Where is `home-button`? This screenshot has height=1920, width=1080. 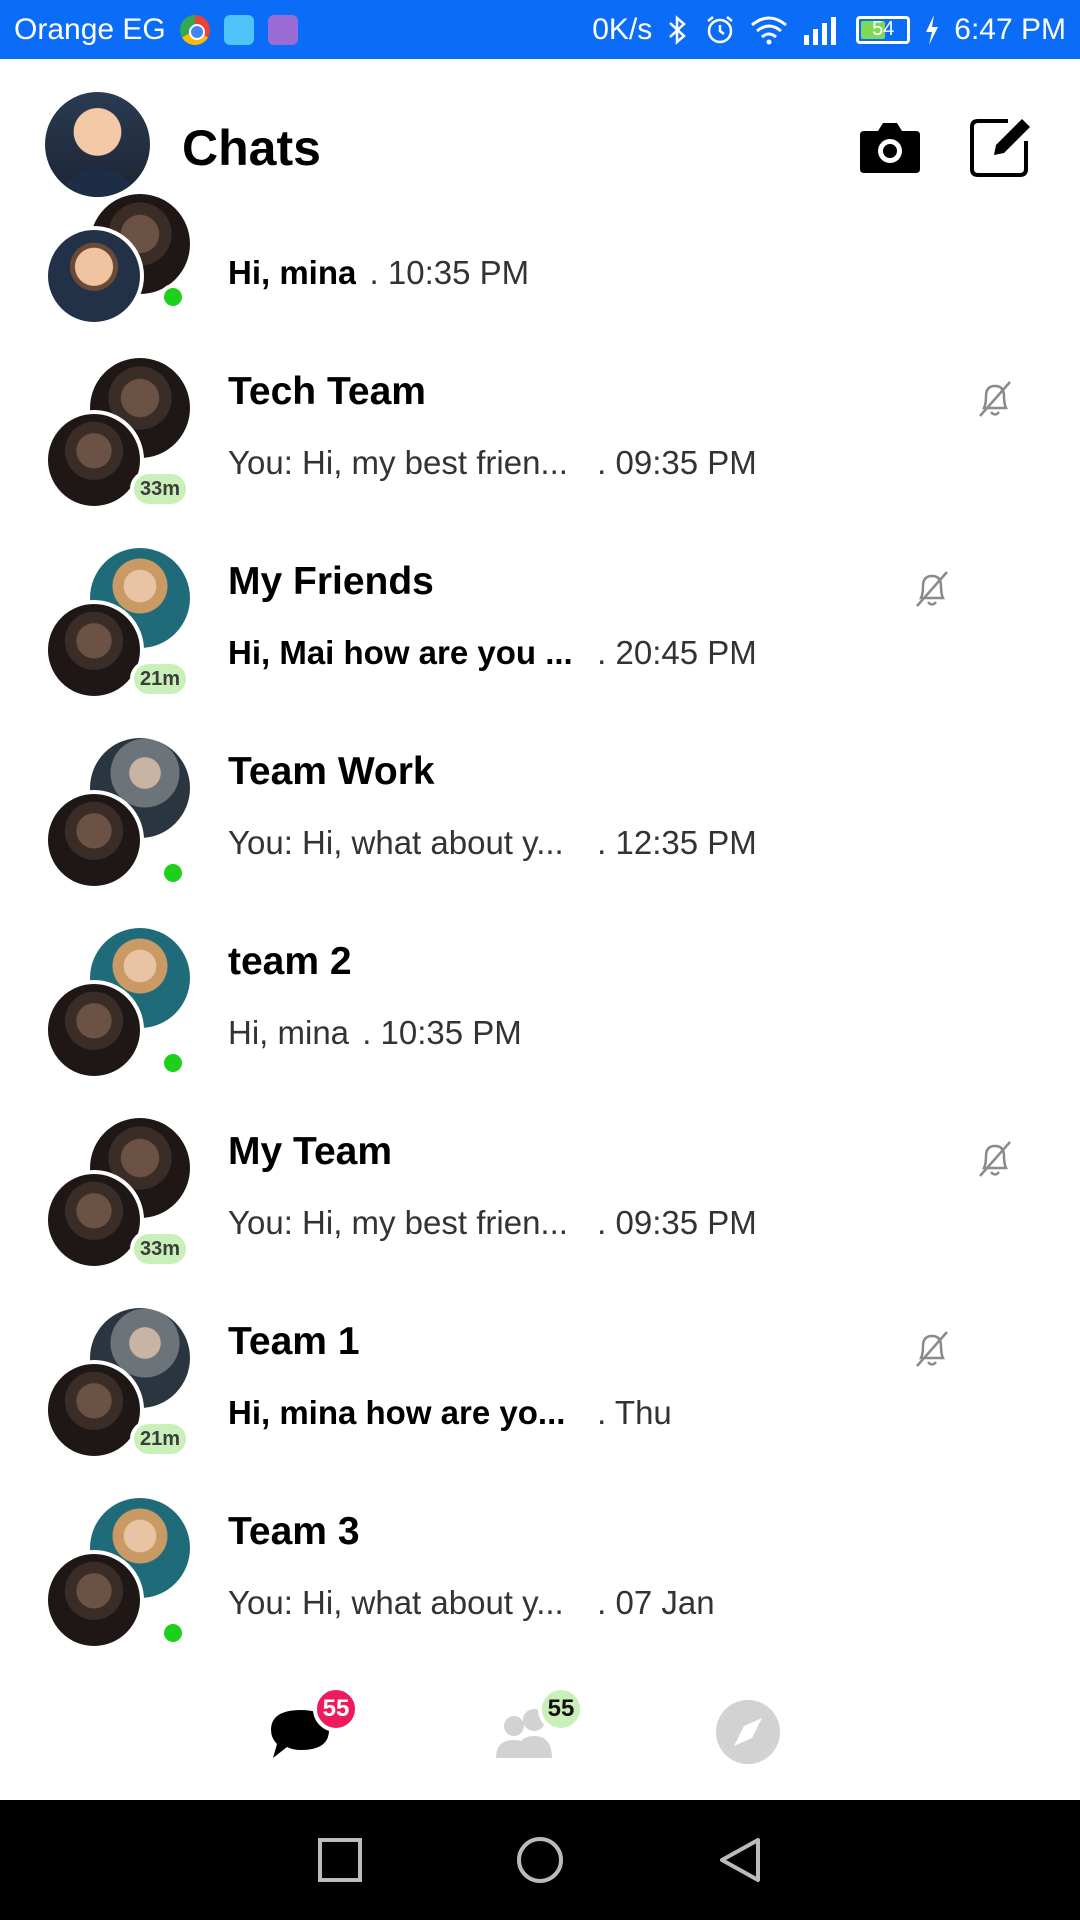 home-button is located at coordinates (540, 1860).